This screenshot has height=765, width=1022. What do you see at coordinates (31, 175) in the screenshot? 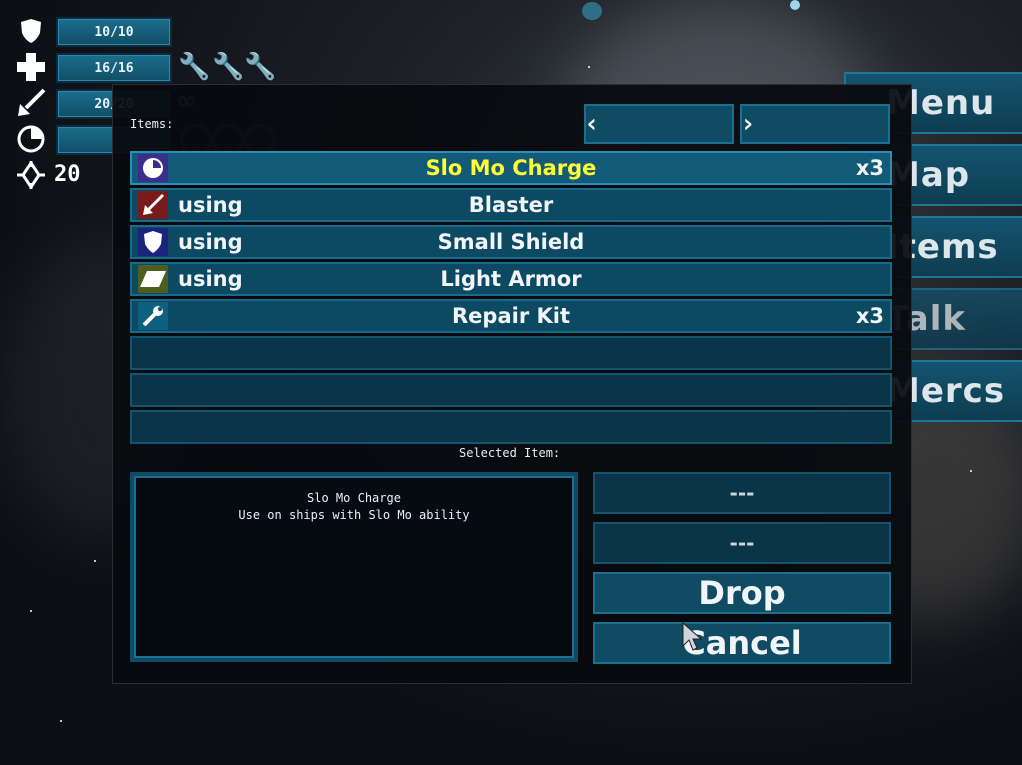
I see `target-icon` at bounding box center [31, 175].